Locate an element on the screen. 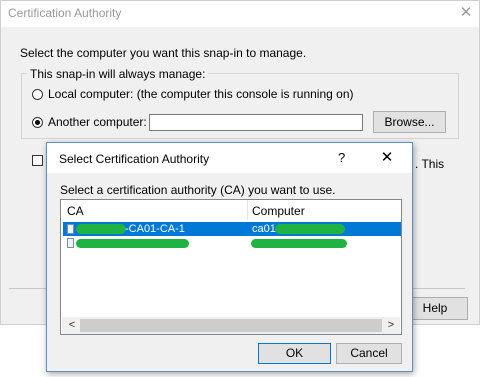 The image size is (480, 377). table-row is located at coordinates (232, 243).